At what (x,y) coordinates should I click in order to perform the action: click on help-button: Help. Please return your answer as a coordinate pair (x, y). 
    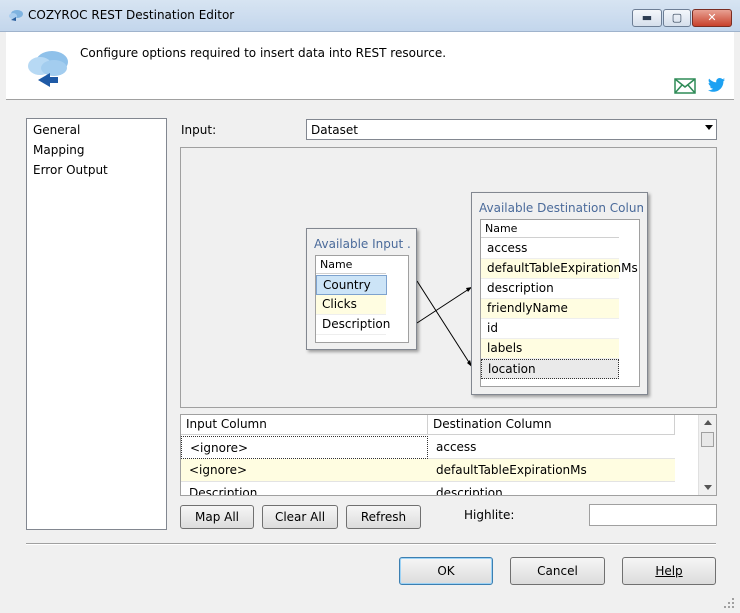
    Looking at the image, I should click on (669, 571).